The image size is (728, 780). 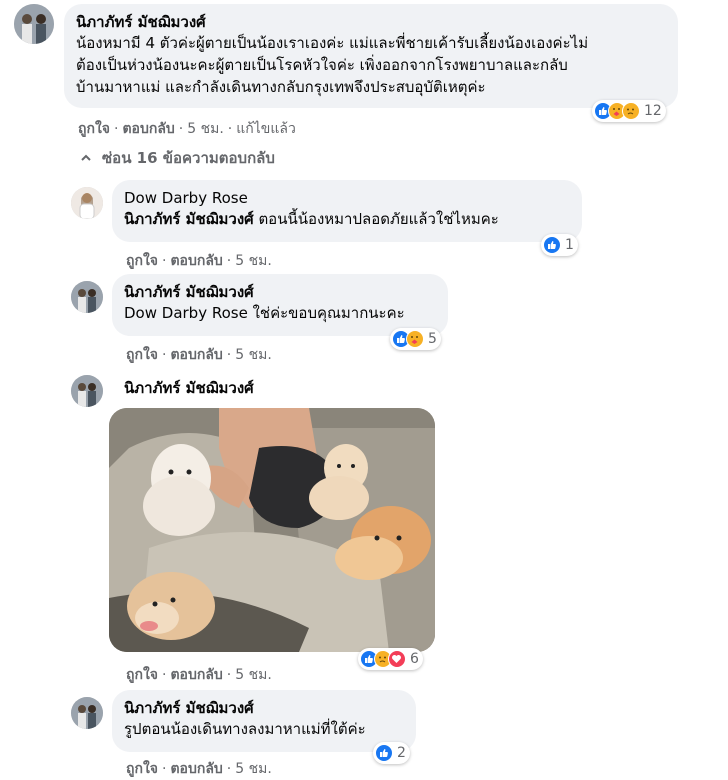 I want to click on chevron-up-icon, so click(x=86, y=157).